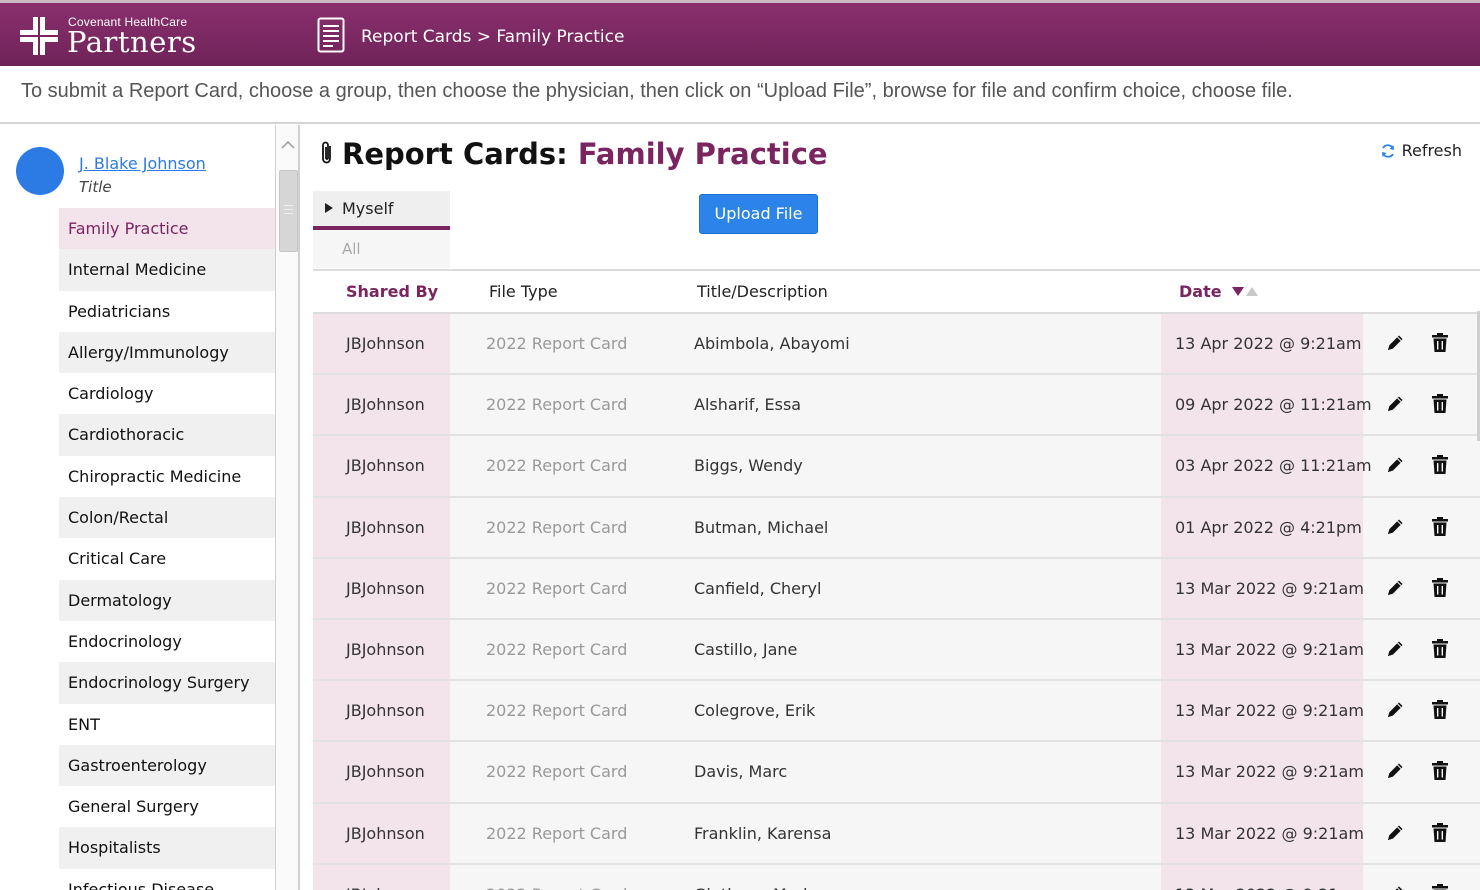  I want to click on sidebar-item-cardiothoracic: Cardiothoracic, so click(167, 435).